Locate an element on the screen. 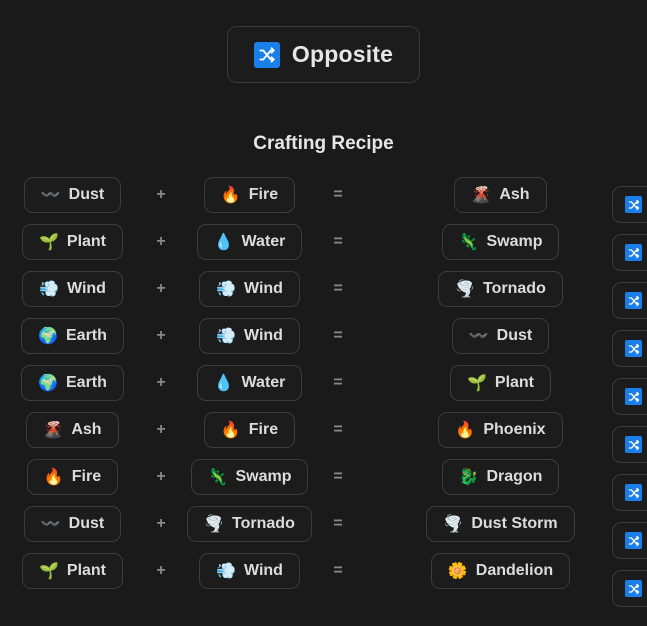 Image resolution: width=647 pixels, height=626 pixels. result-cell: 🌪️ Tornado is located at coordinates (500, 289).